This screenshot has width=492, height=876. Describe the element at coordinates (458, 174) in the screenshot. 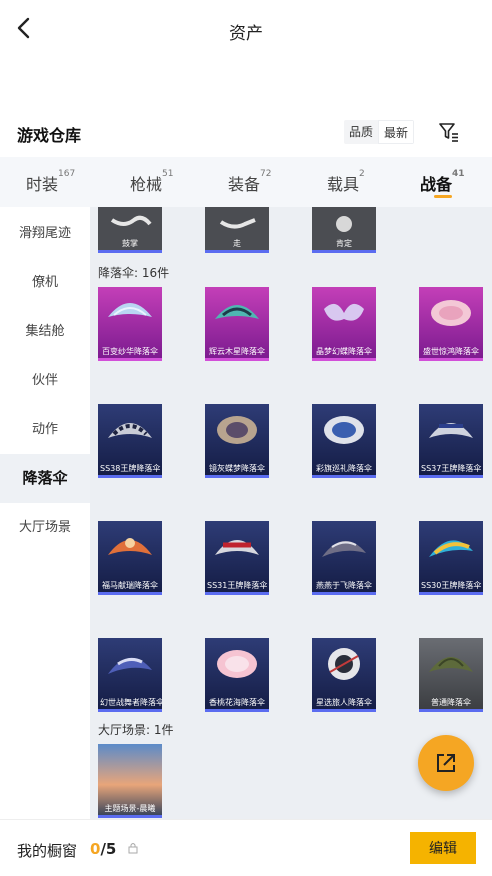

I see `tab-count: 41` at that location.